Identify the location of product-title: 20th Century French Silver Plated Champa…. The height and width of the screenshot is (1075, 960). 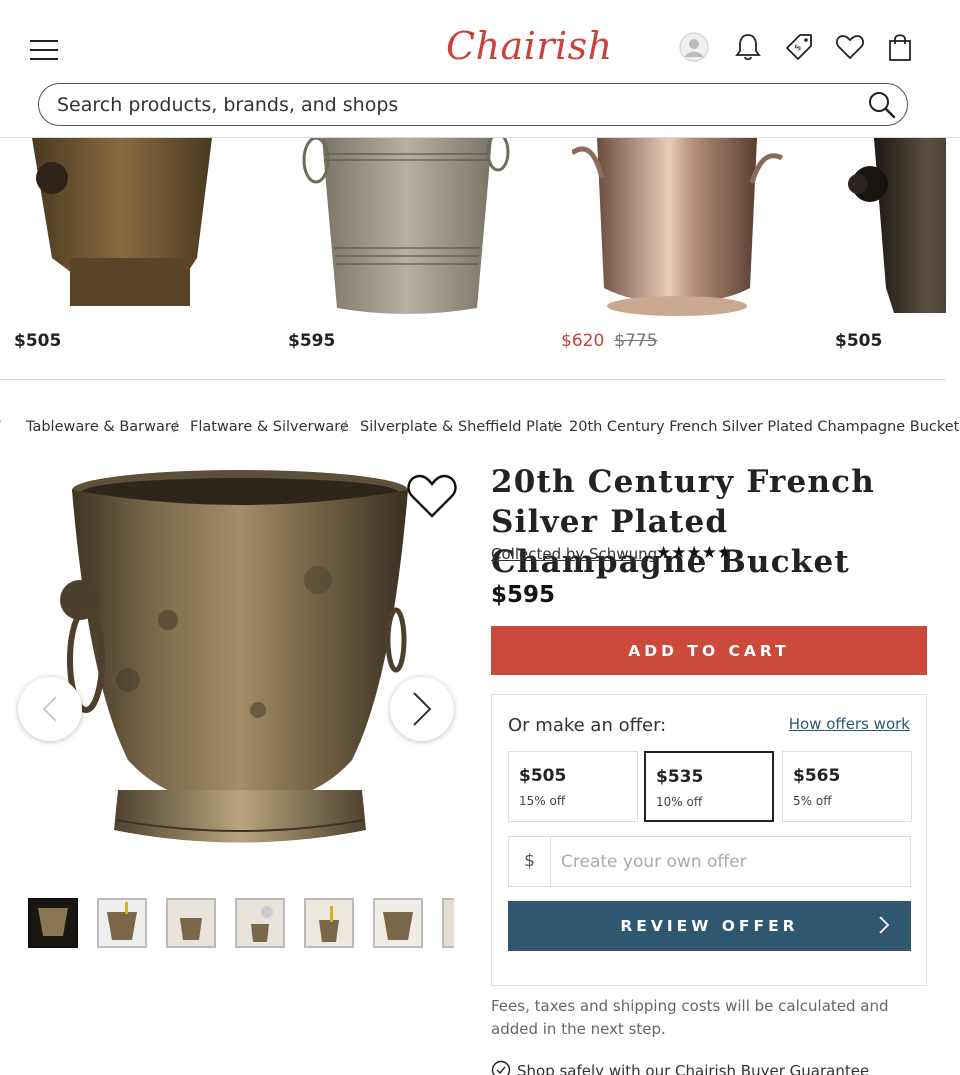
(683, 522).